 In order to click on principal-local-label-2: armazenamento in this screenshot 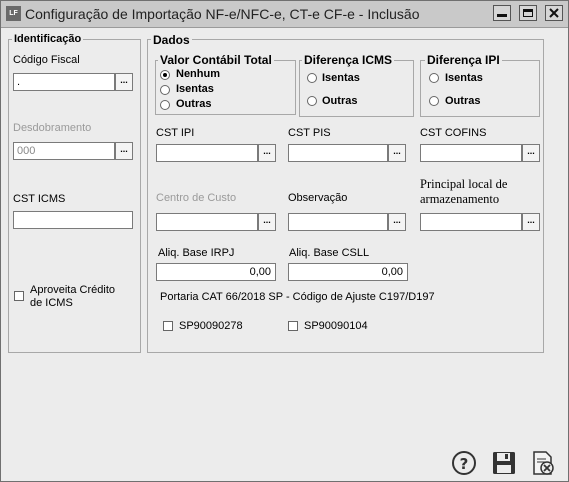, I will do `click(460, 199)`.